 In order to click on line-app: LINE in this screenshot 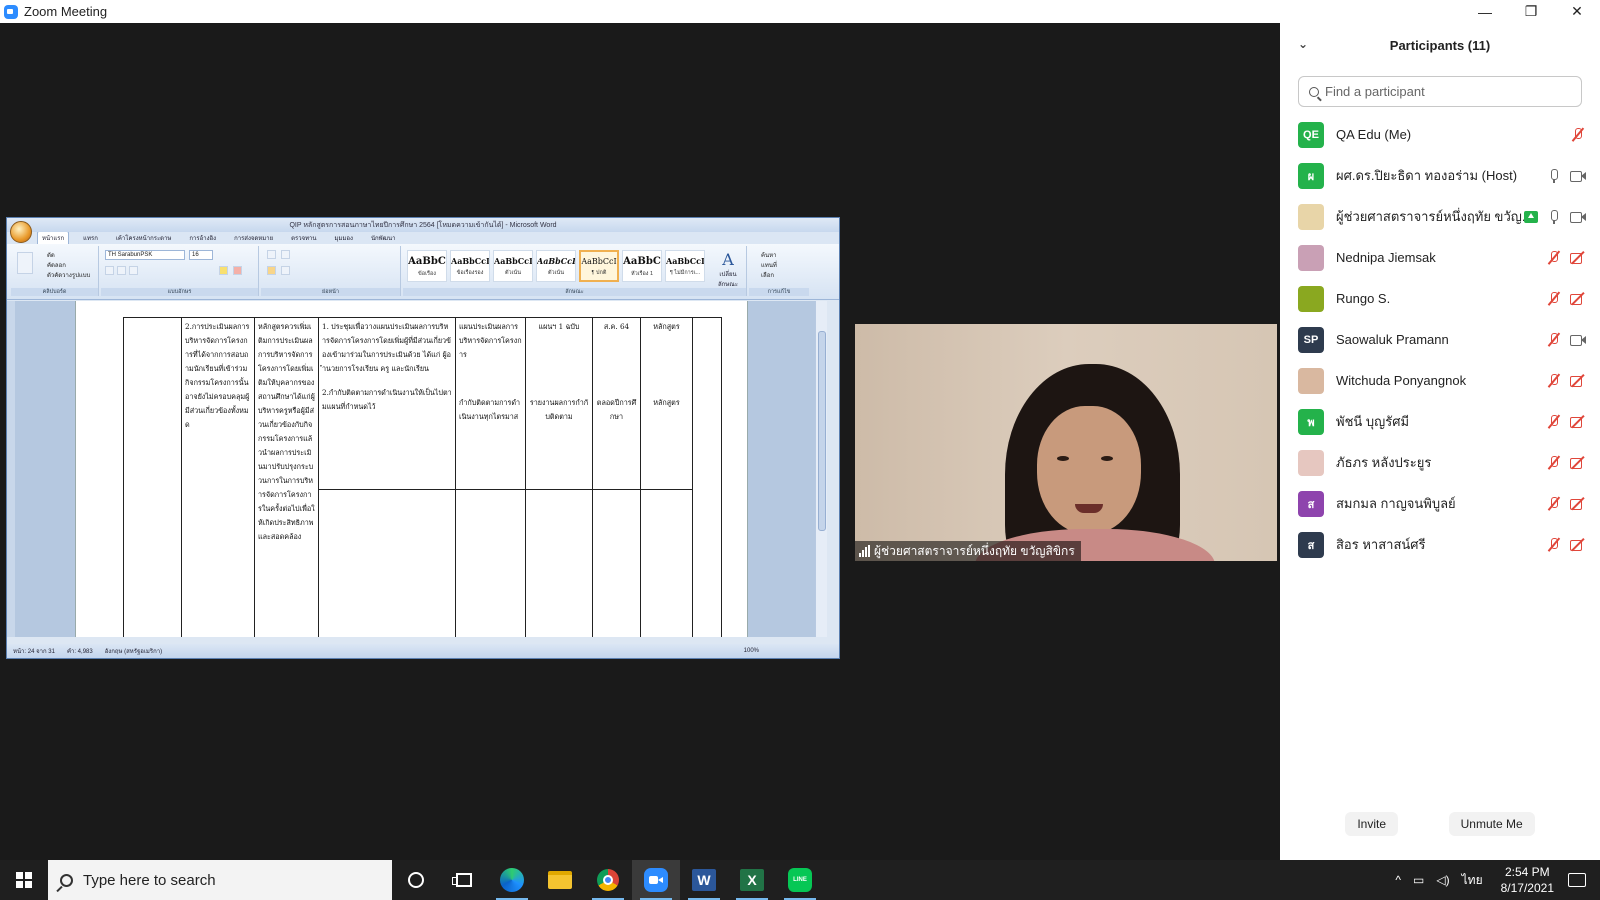, I will do `click(800, 880)`.